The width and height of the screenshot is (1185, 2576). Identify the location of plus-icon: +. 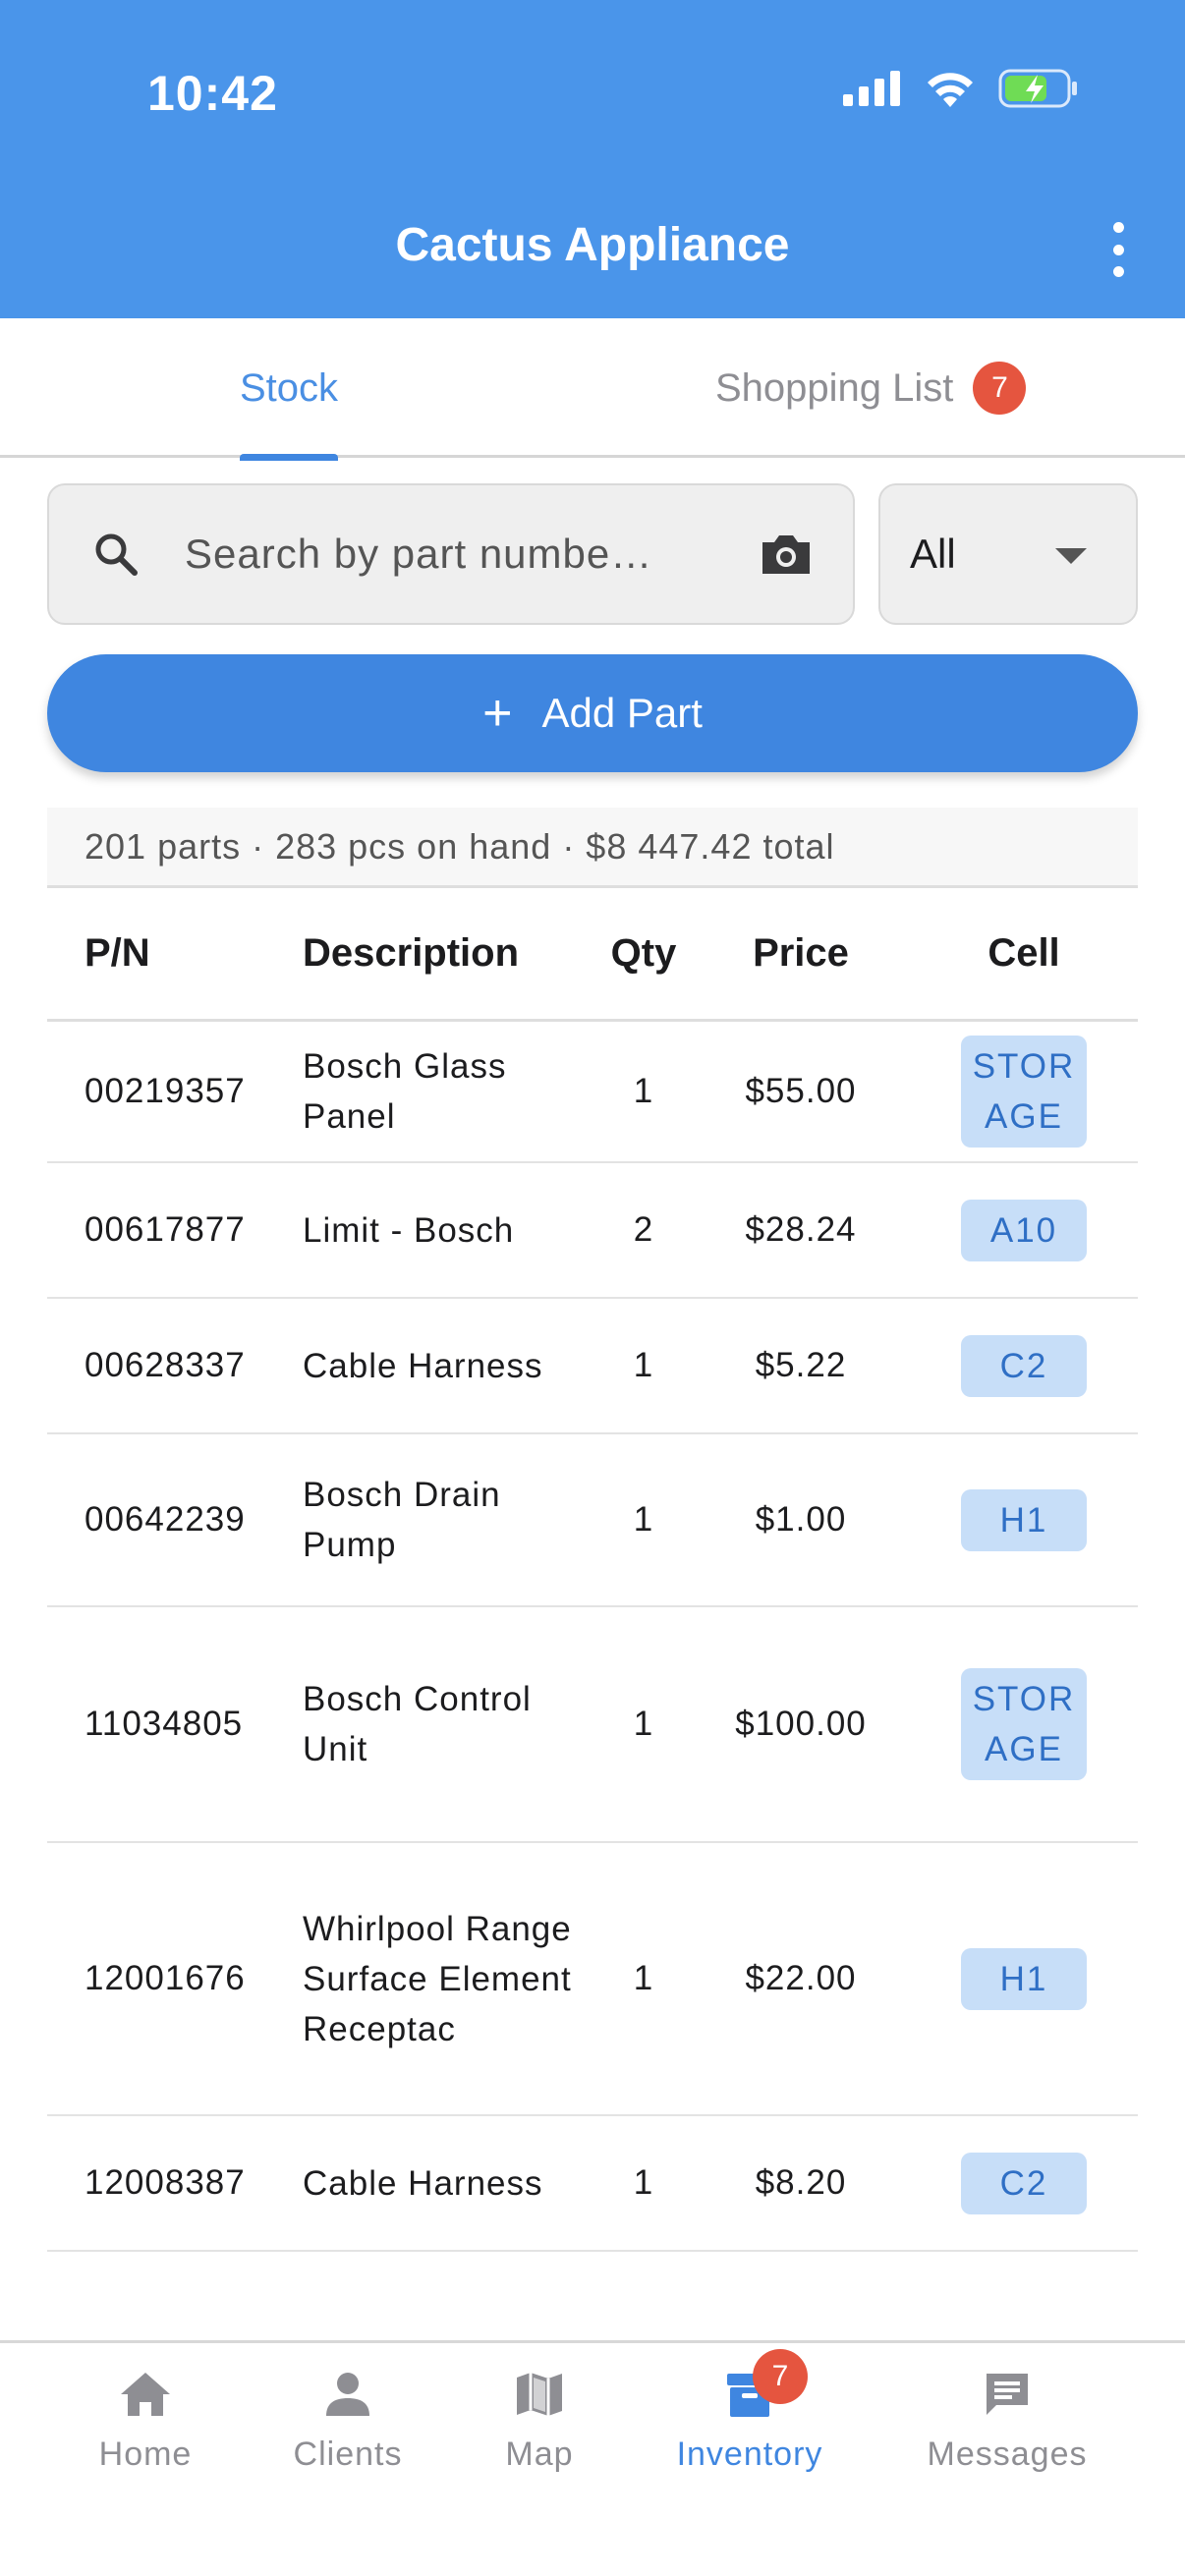
(498, 713).